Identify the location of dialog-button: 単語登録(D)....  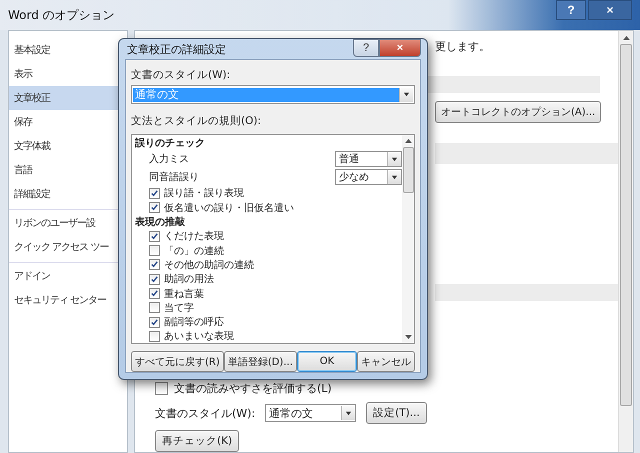
(260, 361).